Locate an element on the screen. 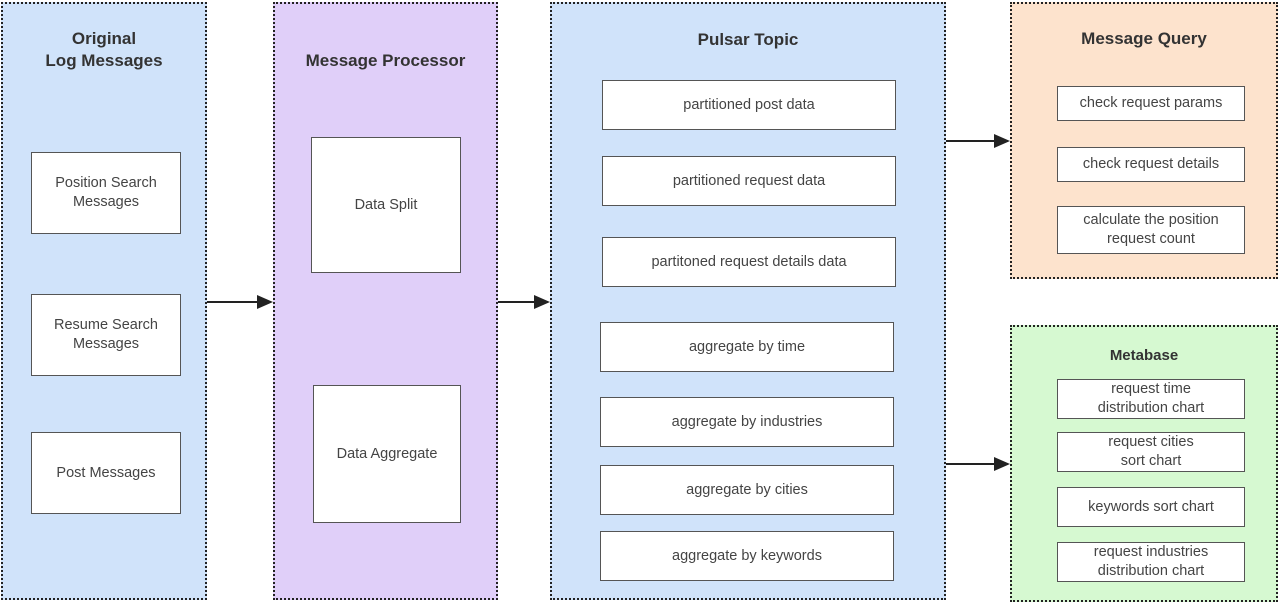 The height and width of the screenshot is (605, 1280). node-check-request-params: check request params is located at coordinates (1151, 103).